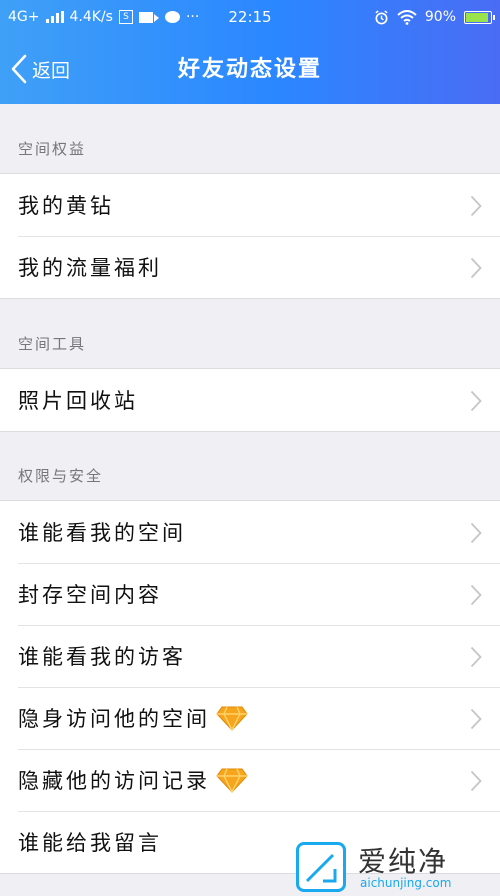  I want to click on group-space-benefits: 我的黄钻 我的流量福利, so click(250, 236).